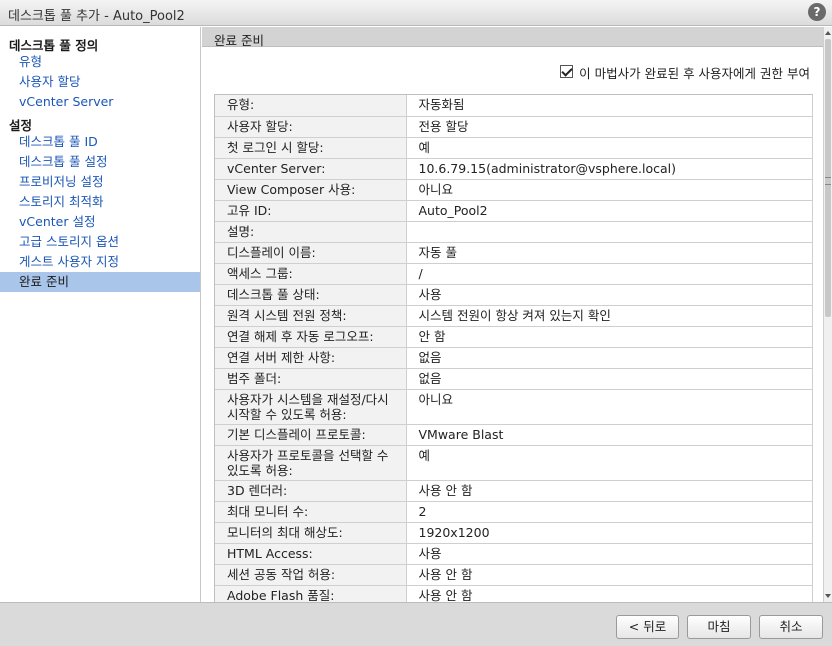 Image resolution: width=832 pixels, height=646 pixels. Describe the element at coordinates (609, 533) in the screenshot. I see `summary-value: 1920x1200` at that location.